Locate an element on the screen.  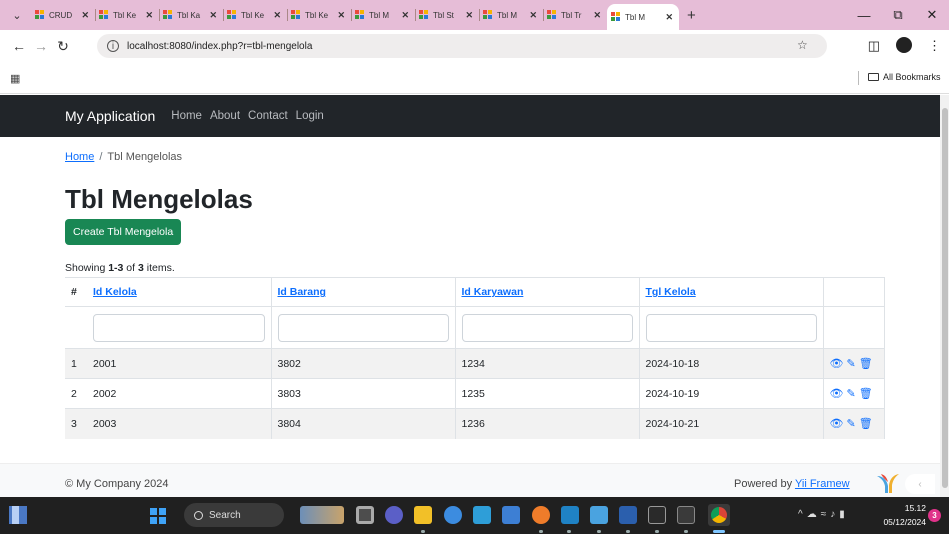
back-arrow-icon: ← is located at coordinates (19, 46).